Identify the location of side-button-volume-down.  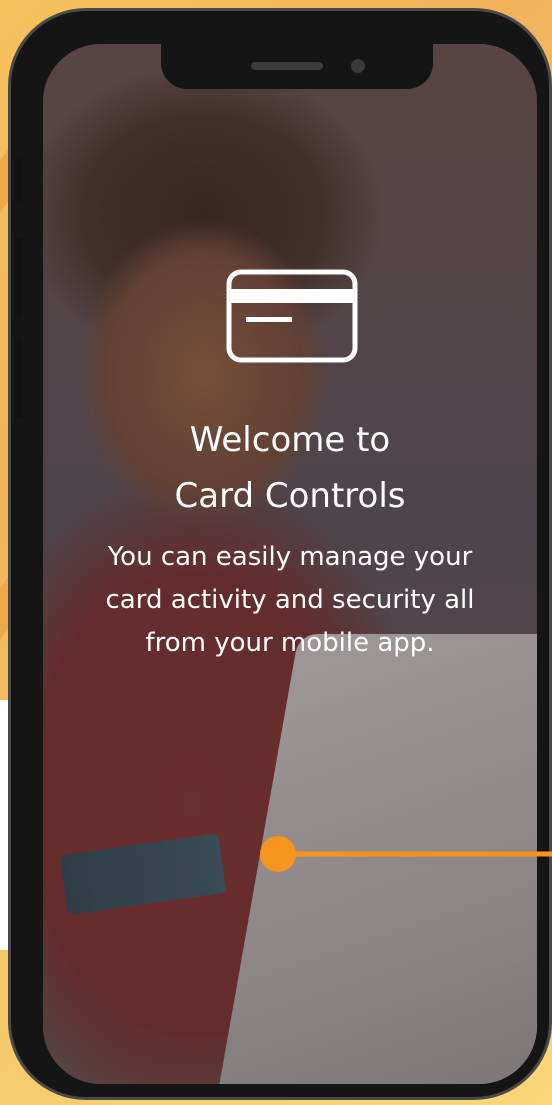
(19, 379).